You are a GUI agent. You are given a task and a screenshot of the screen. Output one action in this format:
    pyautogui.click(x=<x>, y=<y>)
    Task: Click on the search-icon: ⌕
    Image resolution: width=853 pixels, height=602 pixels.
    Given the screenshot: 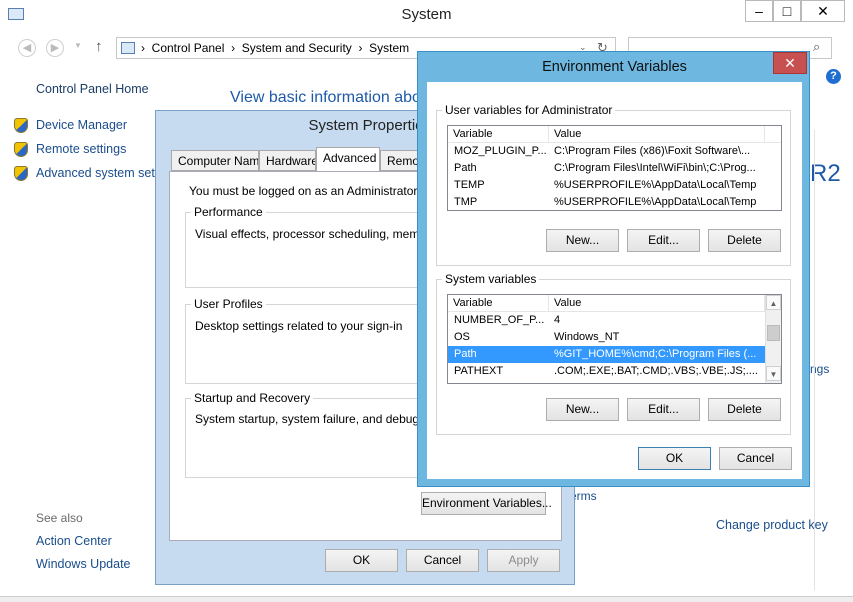 What is the action you would take?
    pyautogui.click(x=816, y=47)
    